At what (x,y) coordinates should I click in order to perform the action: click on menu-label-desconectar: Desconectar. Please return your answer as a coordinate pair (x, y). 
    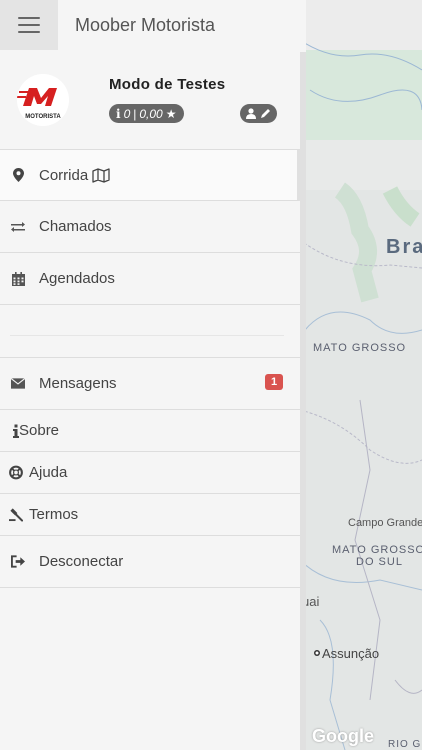
    Looking at the image, I should click on (81, 561).